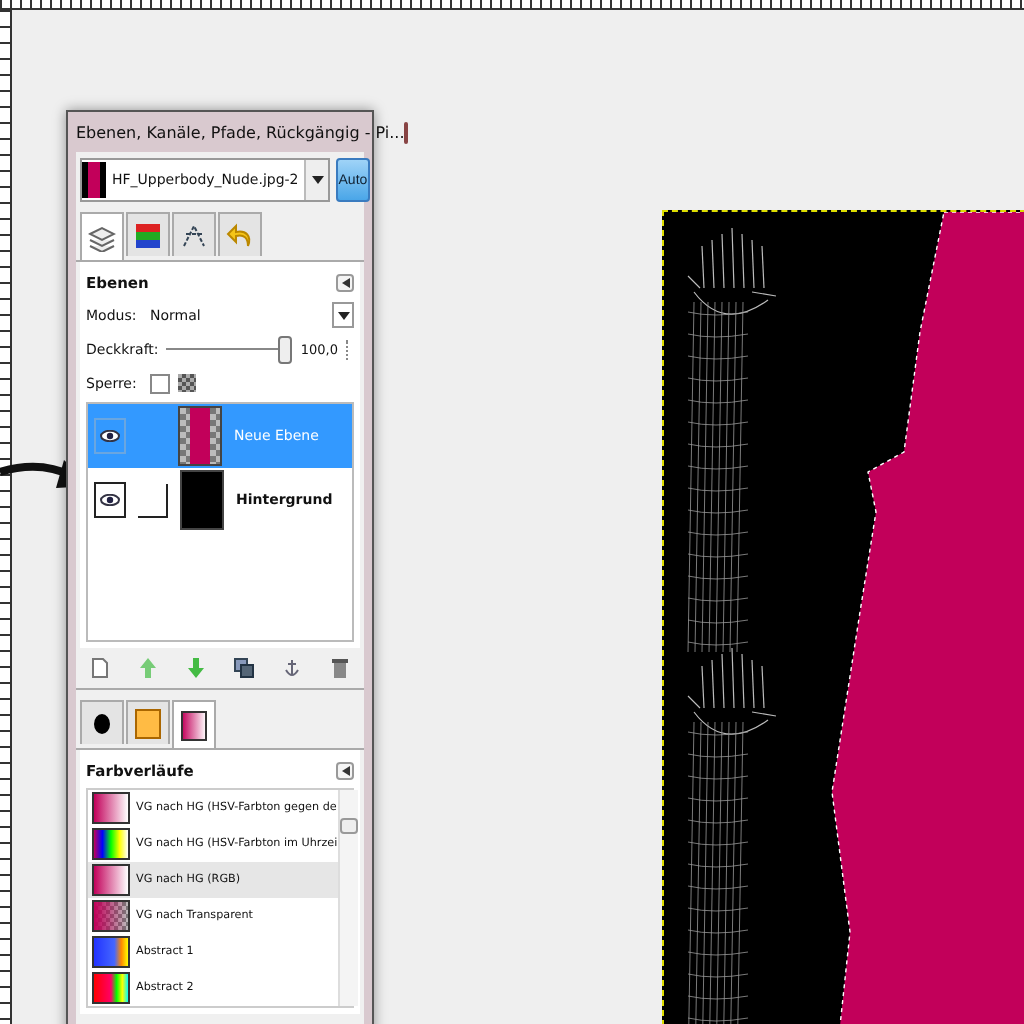  I want to click on lock-alpha-icon, so click(187, 383).